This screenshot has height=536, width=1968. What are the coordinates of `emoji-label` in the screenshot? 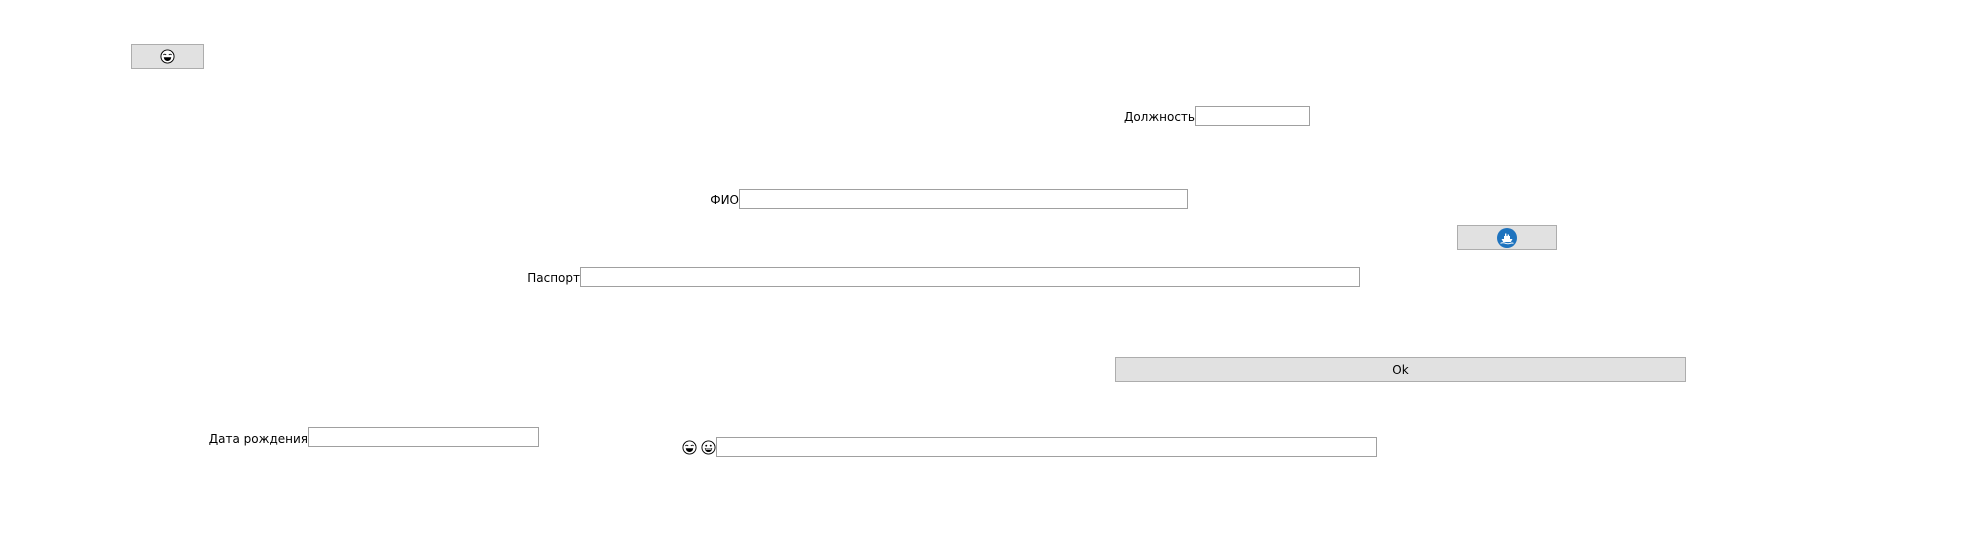 It's located at (697, 447).